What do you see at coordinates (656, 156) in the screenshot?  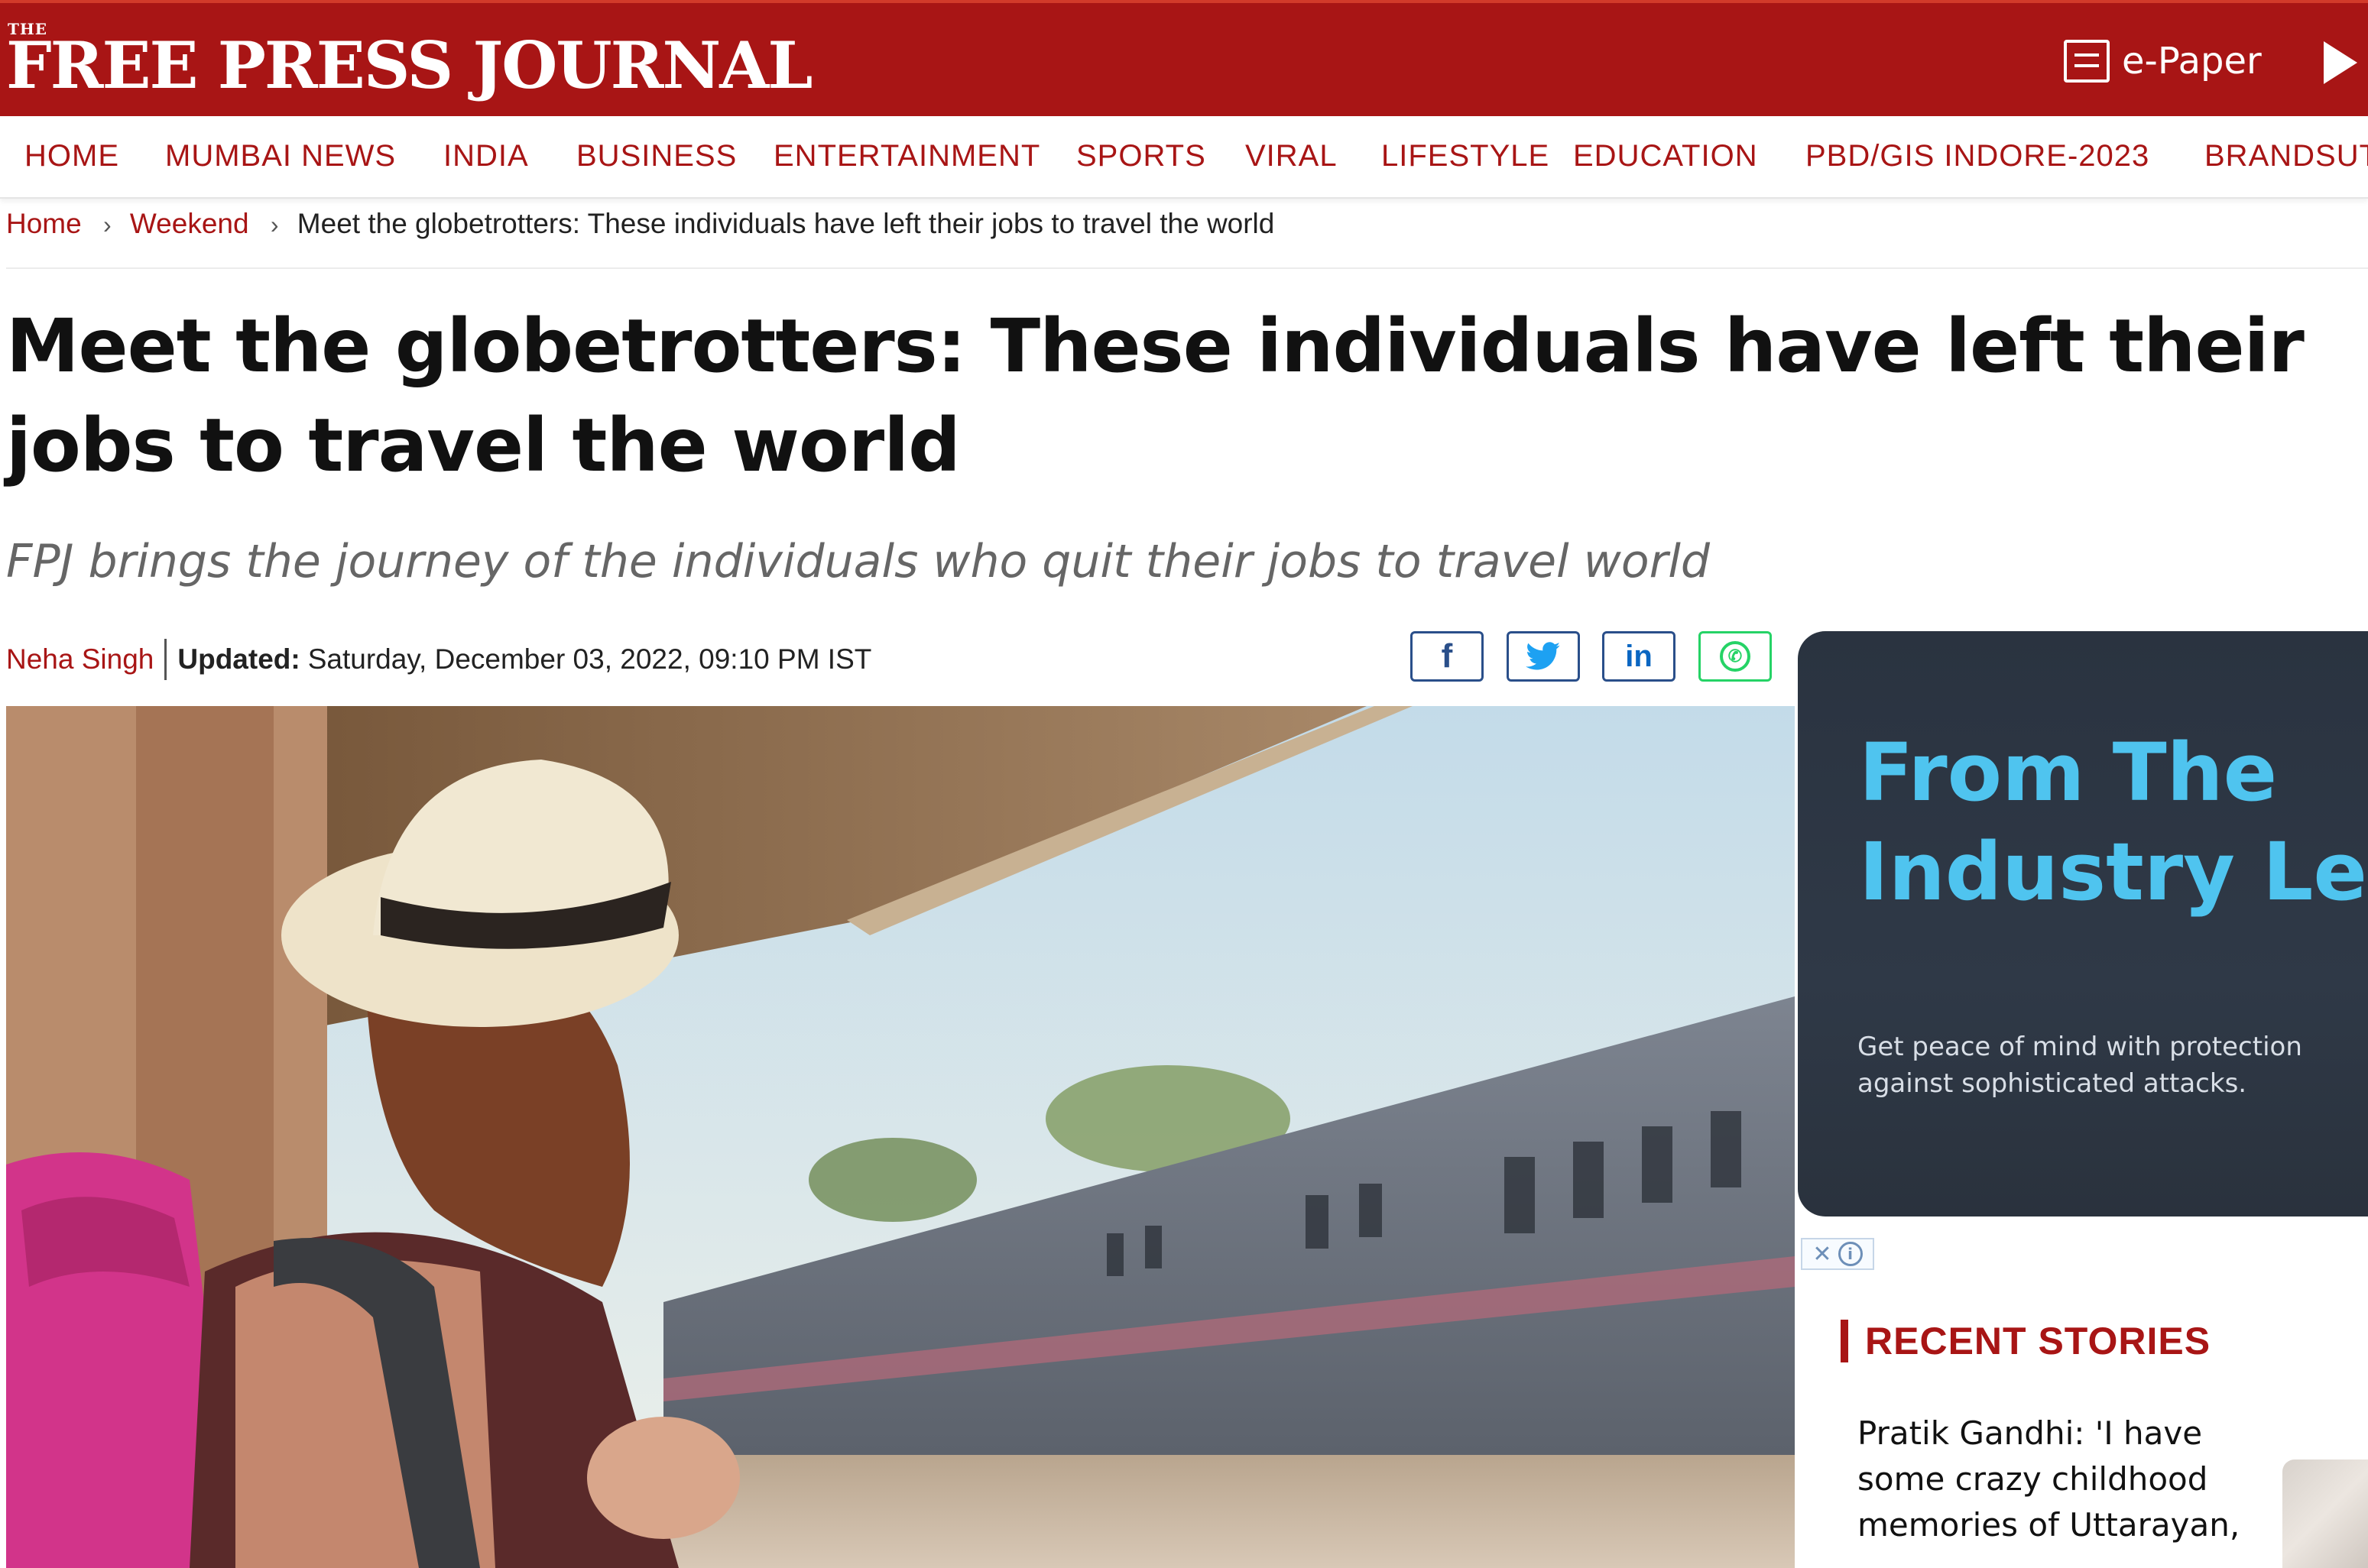 I see `nav-item-business: BUSINESS` at bounding box center [656, 156].